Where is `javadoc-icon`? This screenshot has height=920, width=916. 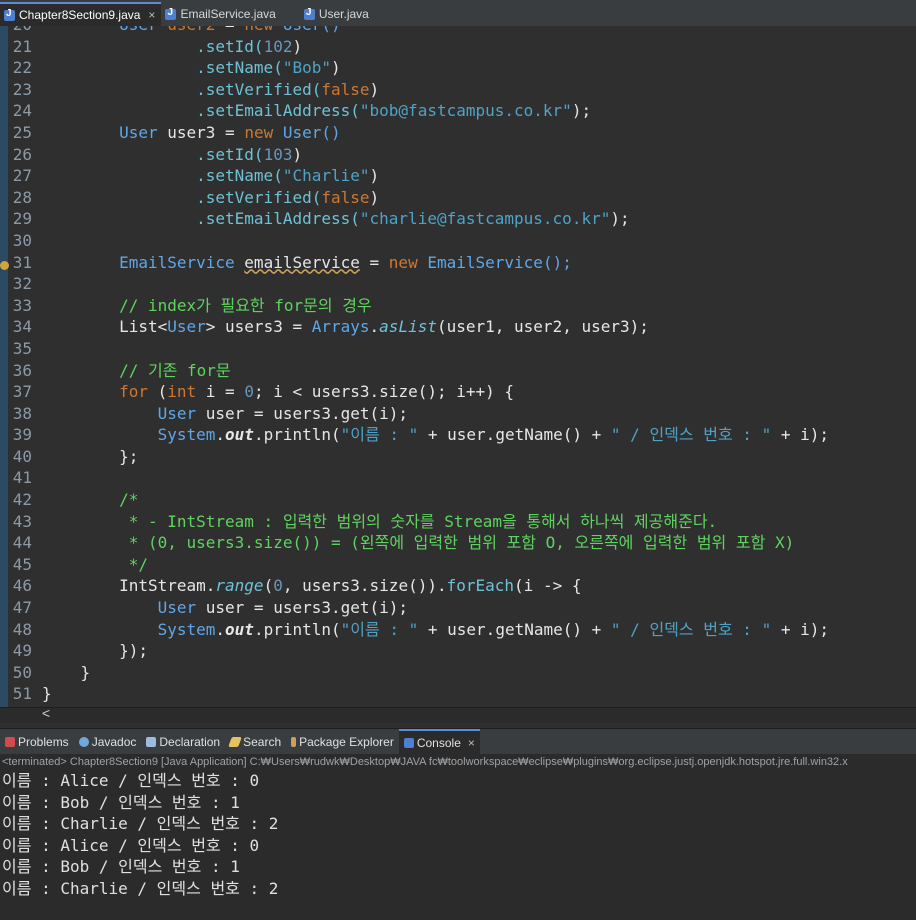 javadoc-icon is located at coordinates (83, 742).